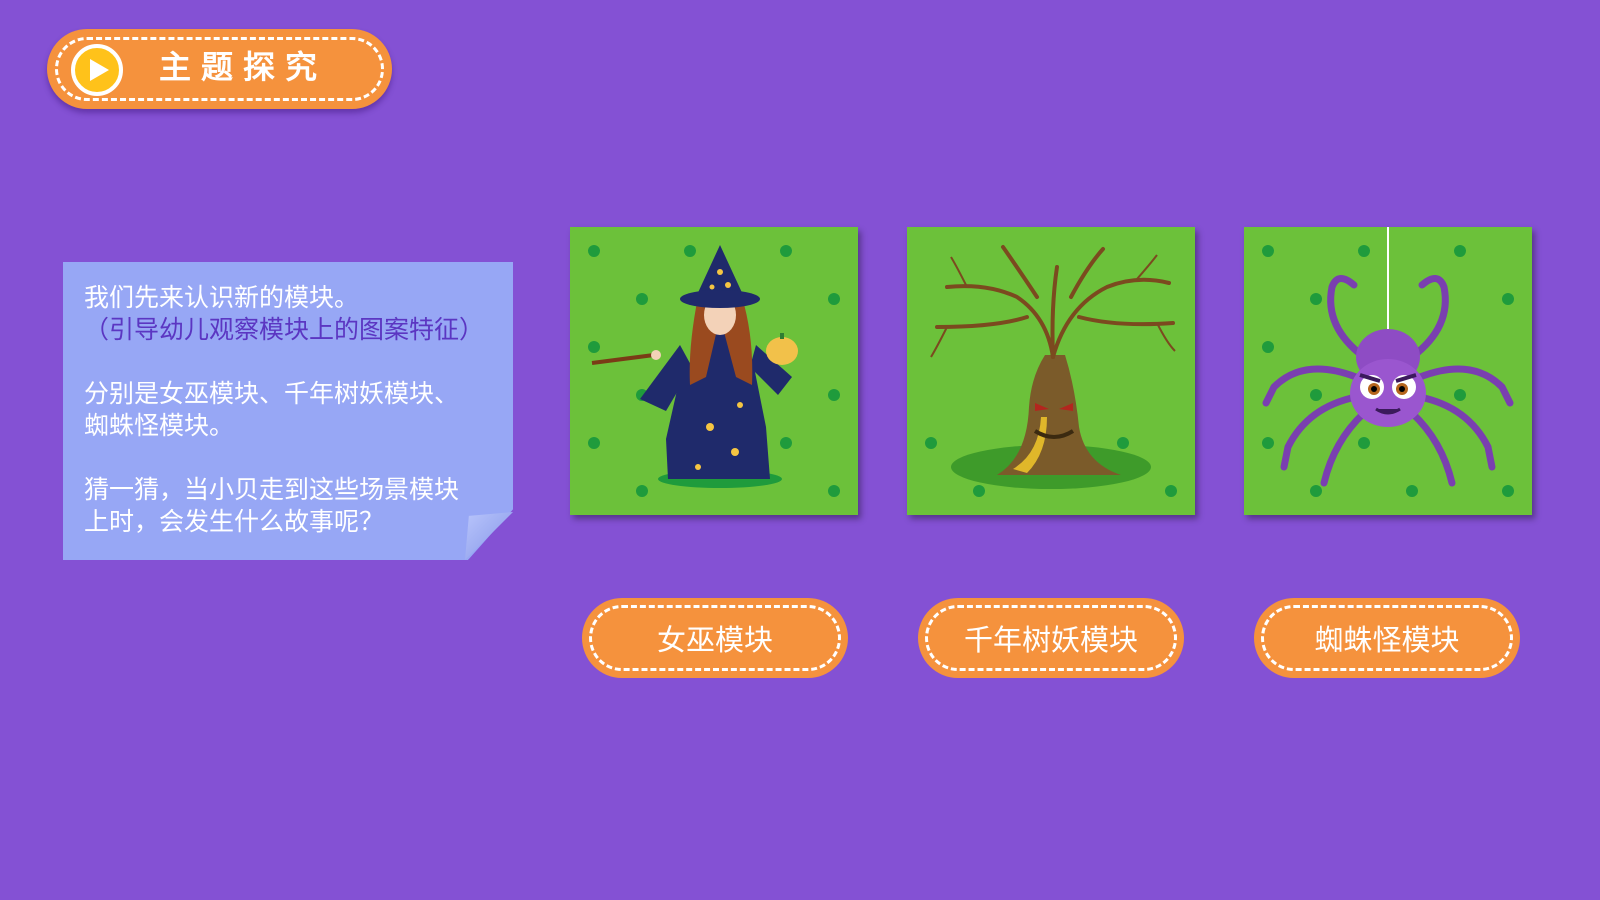 This screenshot has height=900, width=1600. I want to click on tree-monster-module-label-text: 千年树妖模块, so click(1050, 640).